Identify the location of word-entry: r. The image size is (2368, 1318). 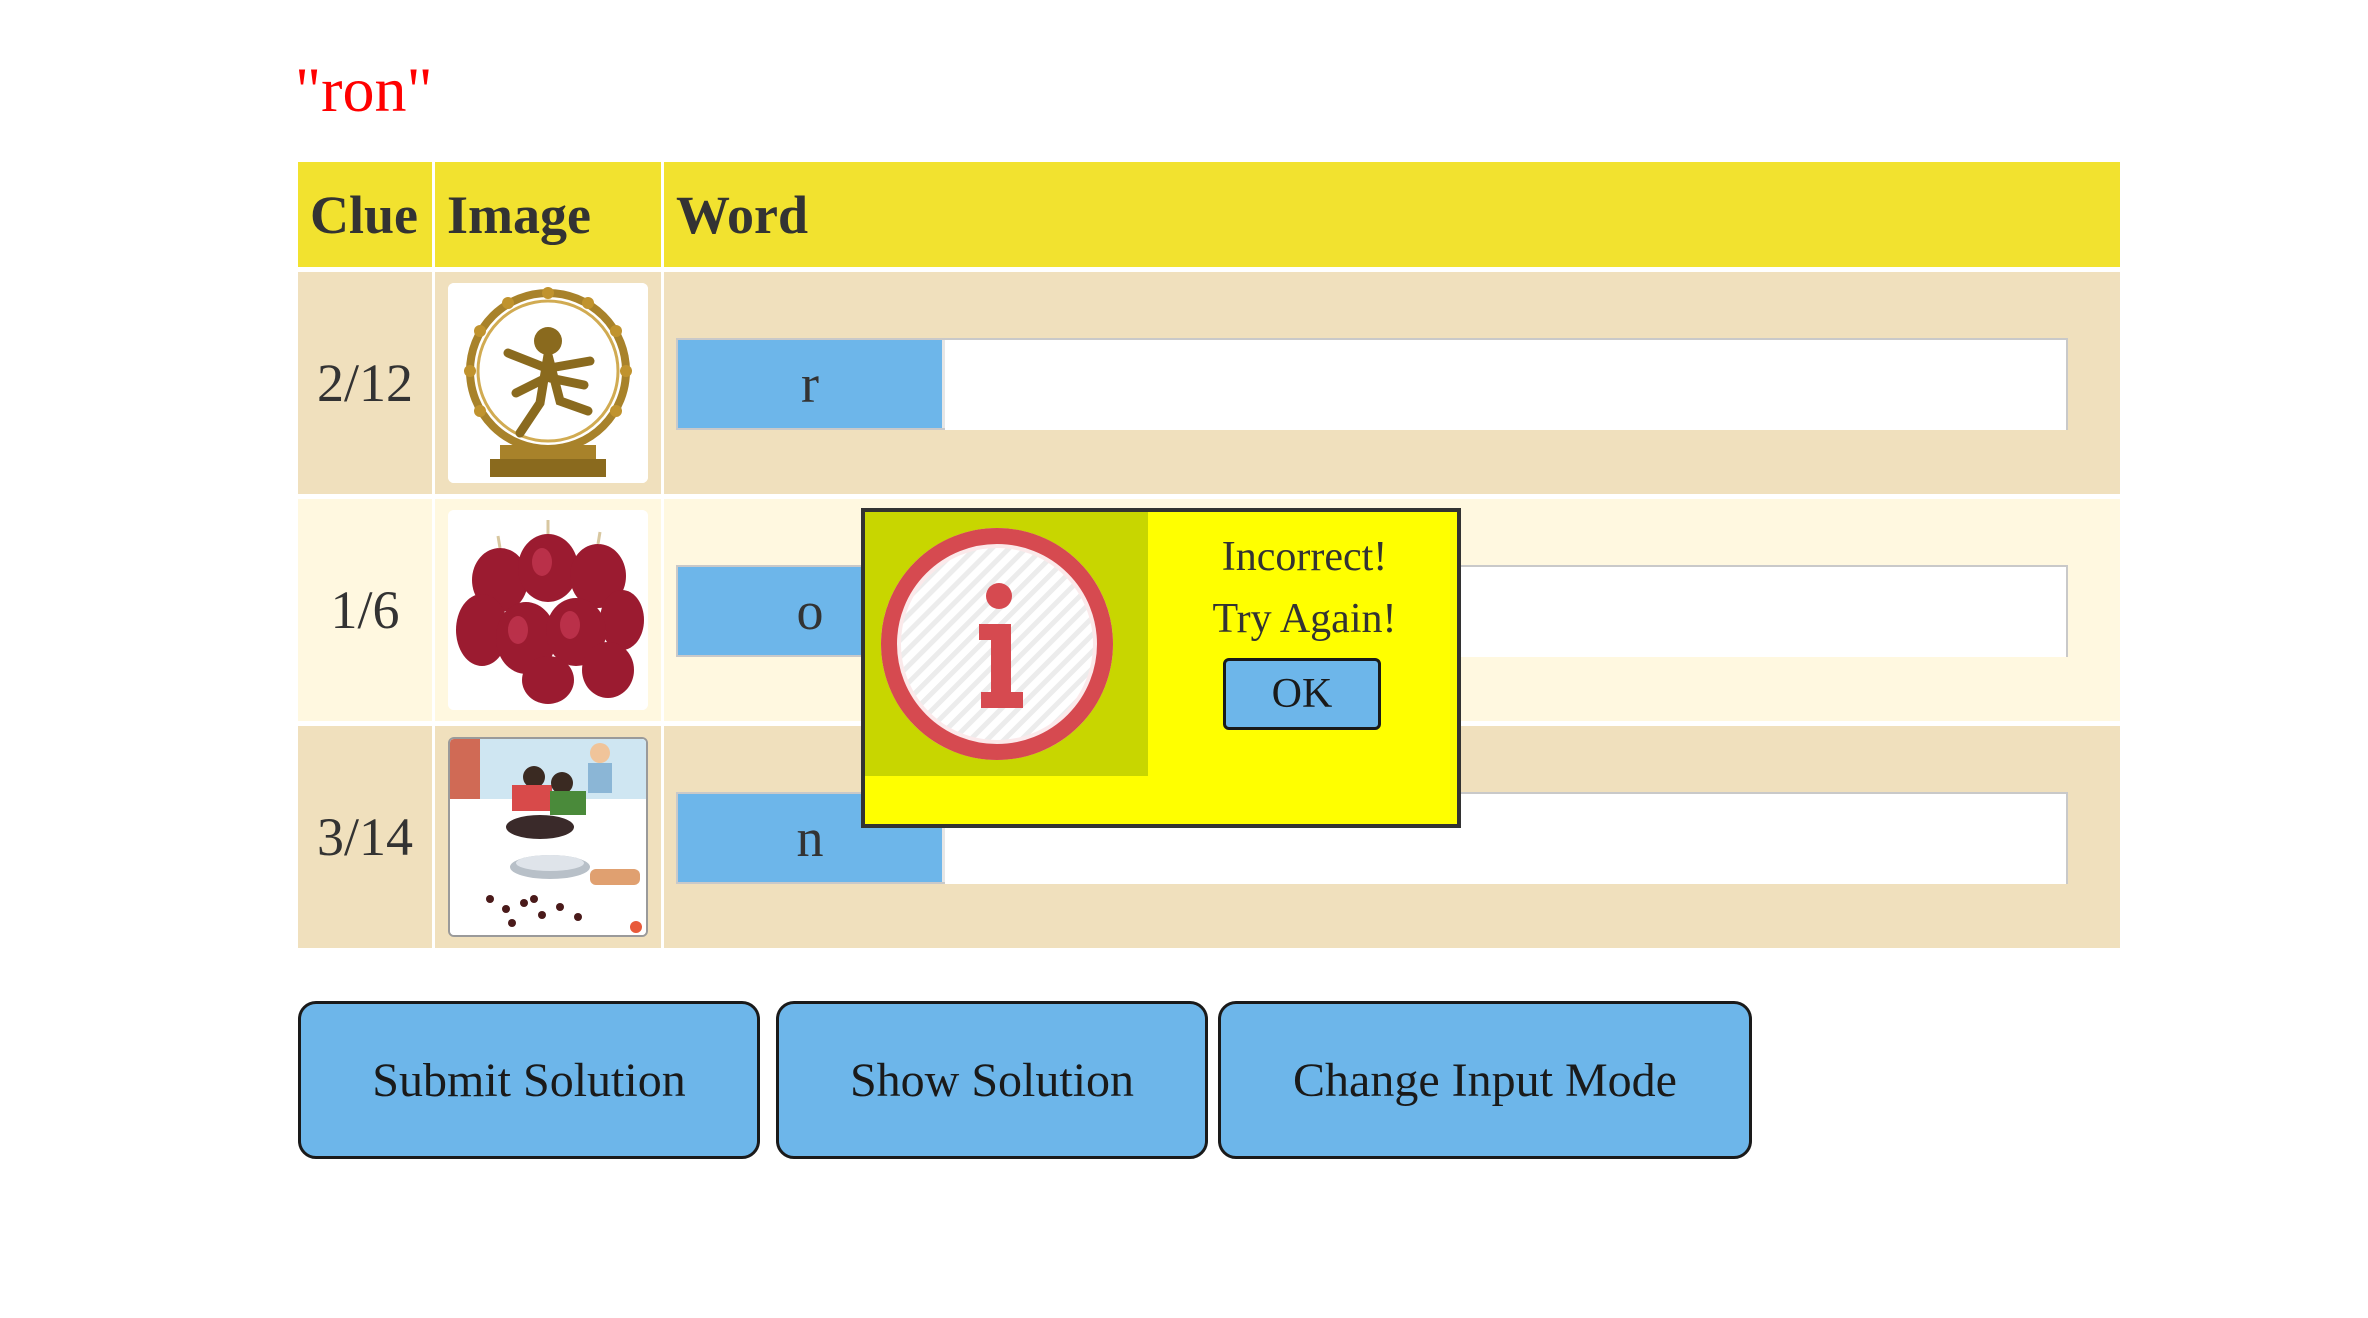
(1372, 384).